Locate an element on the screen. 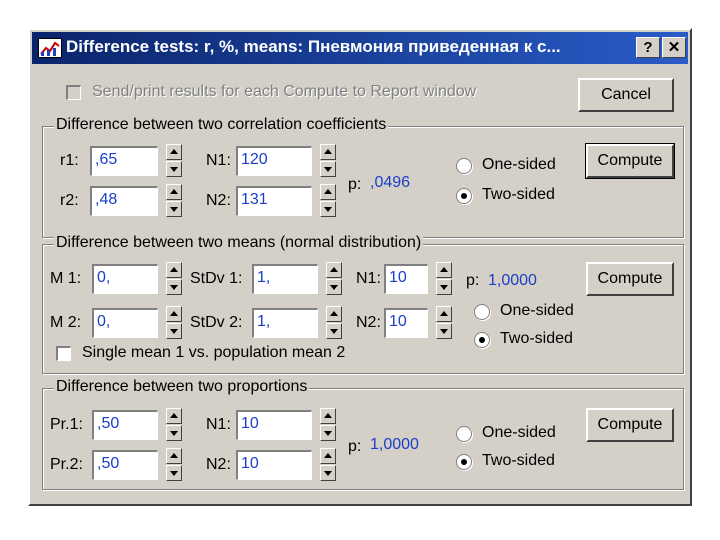  means-n1-input: 10 is located at coordinates (406, 279).